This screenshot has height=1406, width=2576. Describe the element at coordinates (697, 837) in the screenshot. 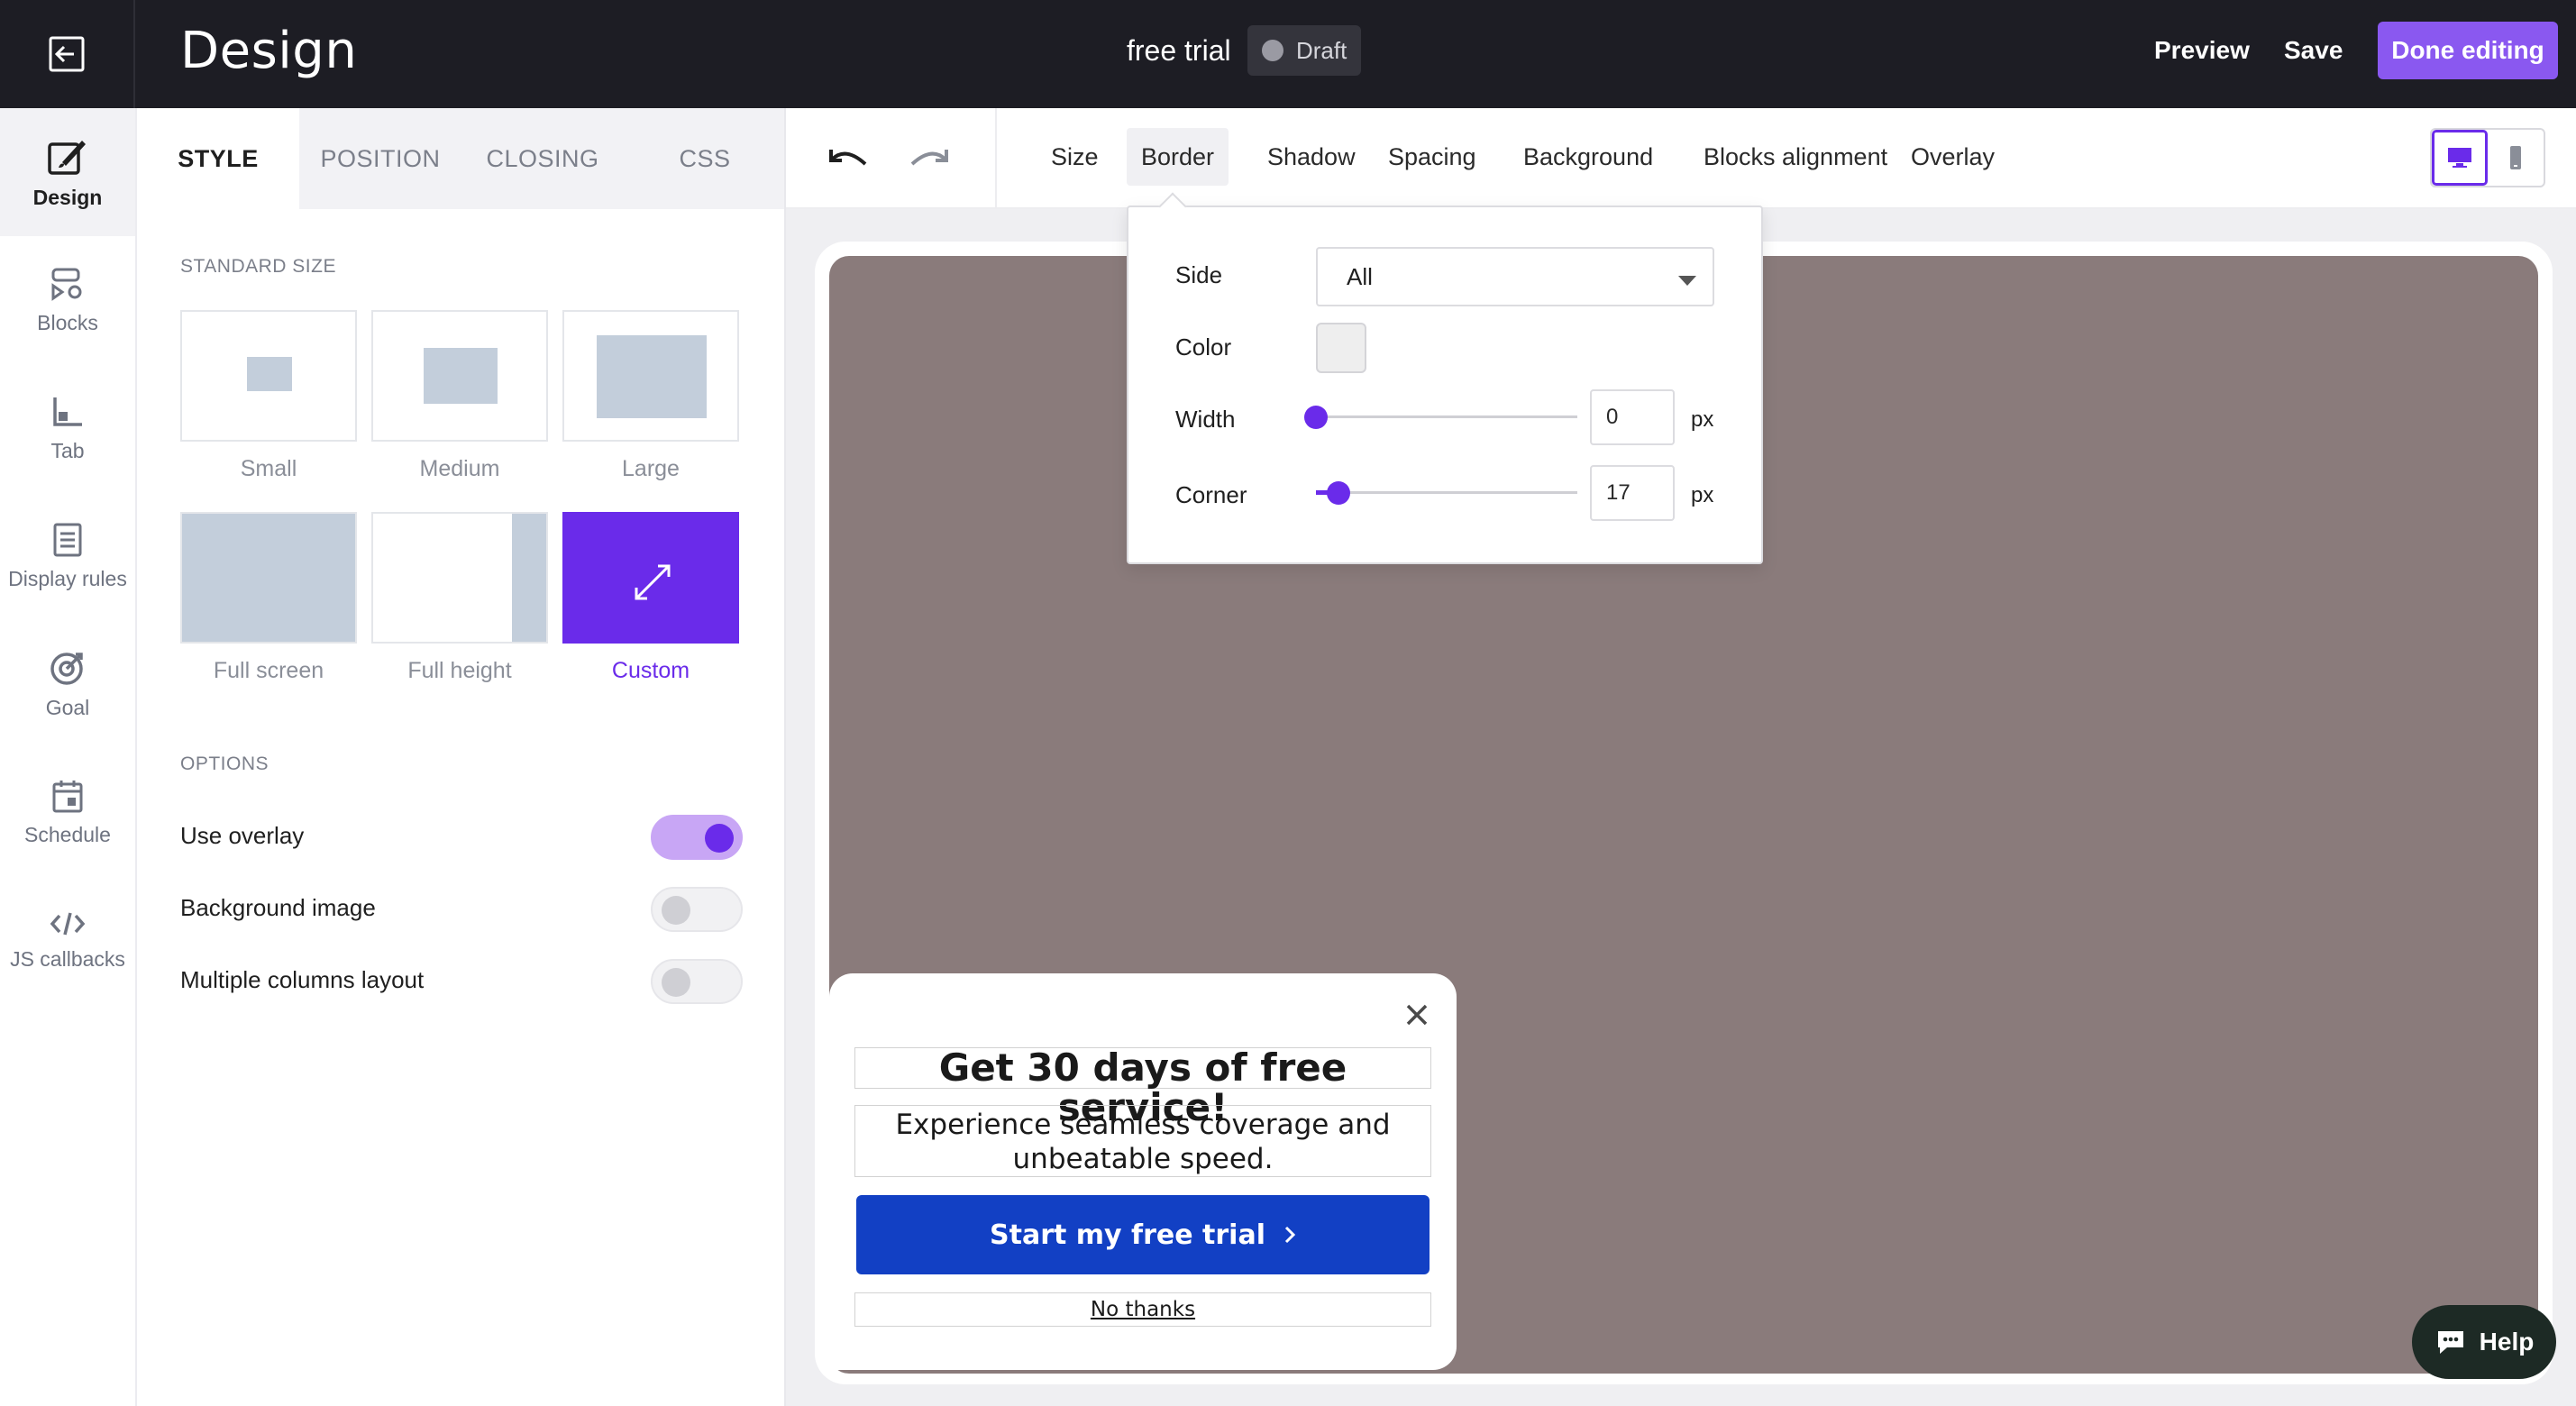

I see `use-overlay-toggle` at that location.